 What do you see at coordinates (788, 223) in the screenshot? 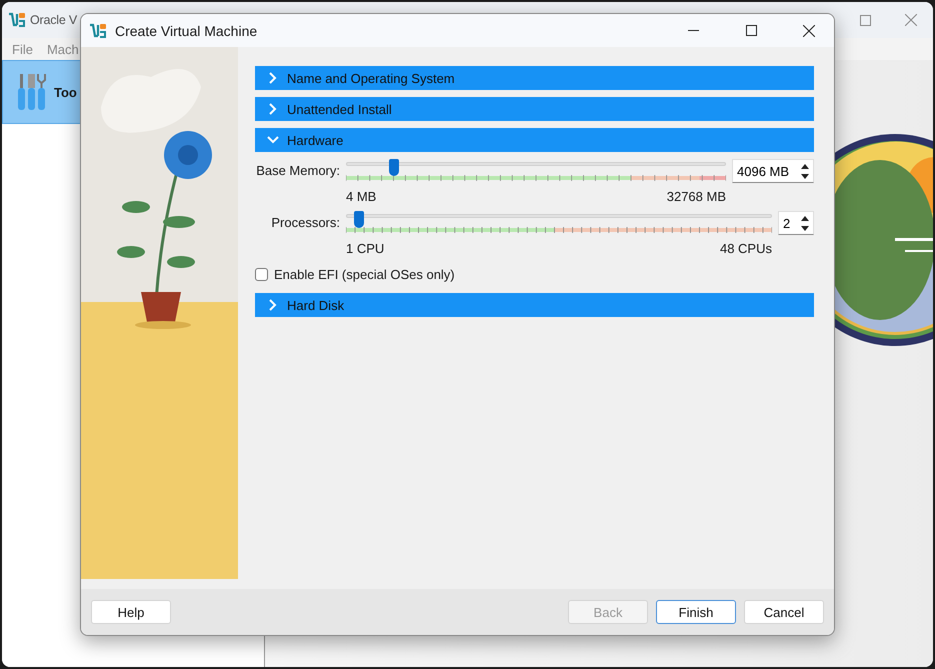
I see `value-field: 2` at bounding box center [788, 223].